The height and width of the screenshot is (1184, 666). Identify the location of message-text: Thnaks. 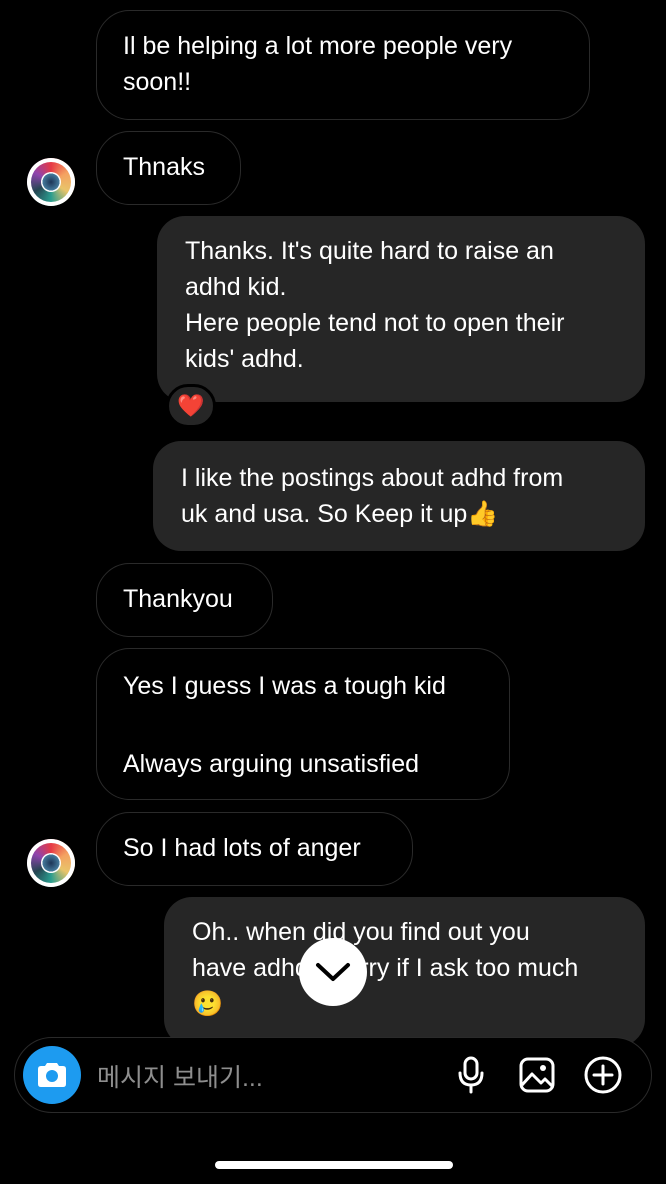
(164, 167).